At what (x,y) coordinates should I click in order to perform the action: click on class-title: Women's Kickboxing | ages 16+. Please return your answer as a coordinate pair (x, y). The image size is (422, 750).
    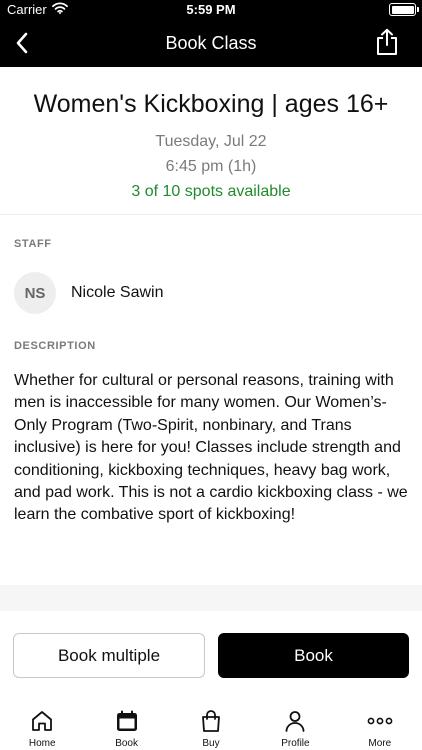
    Looking at the image, I should click on (211, 104).